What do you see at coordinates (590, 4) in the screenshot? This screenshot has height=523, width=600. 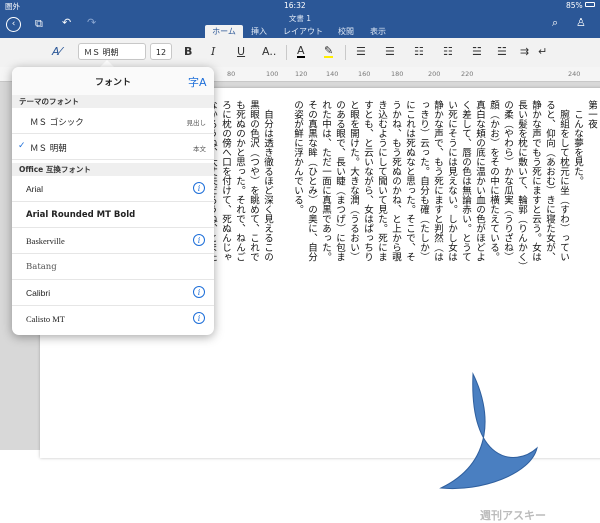 I see `battery-icon` at bounding box center [590, 4].